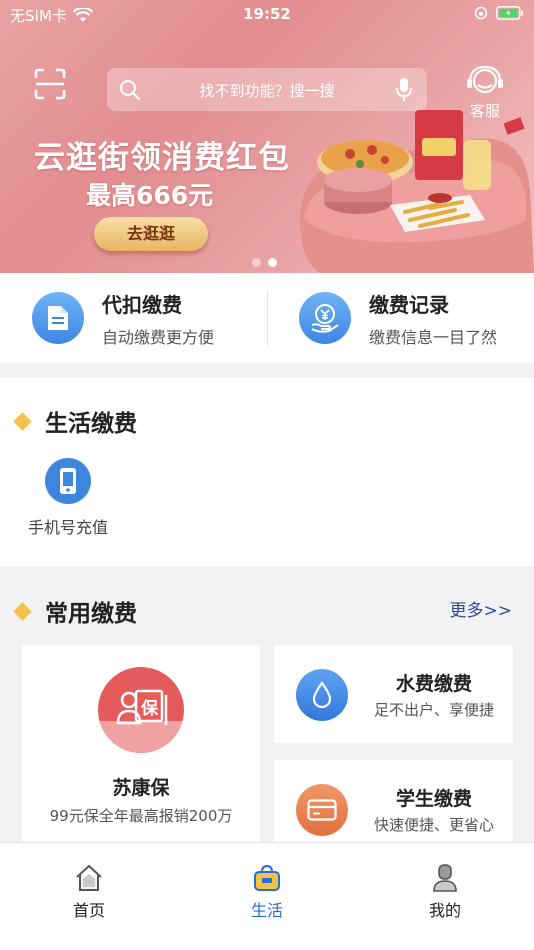  I want to click on tab-life-label: 生活, so click(266, 910).